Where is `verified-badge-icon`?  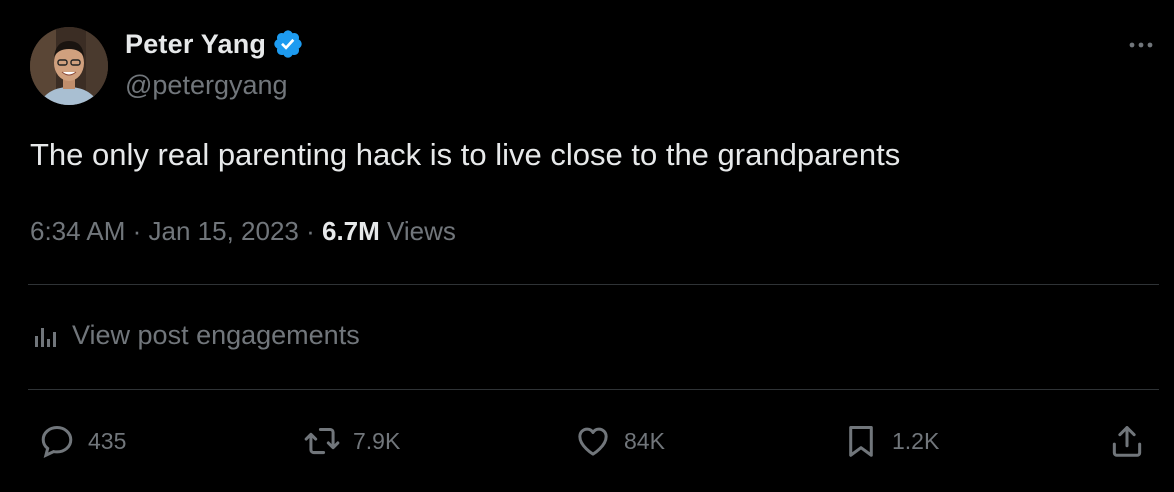 verified-badge-icon is located at coordinates (288, 44).